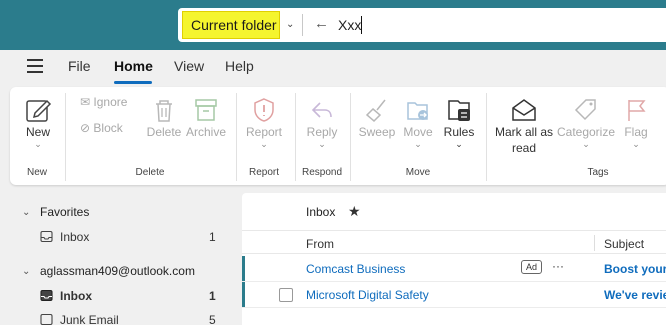 This screenshot has height=325, width=666. I want to click on mark-all-read-button: Mark all as read, so click(524, 125).